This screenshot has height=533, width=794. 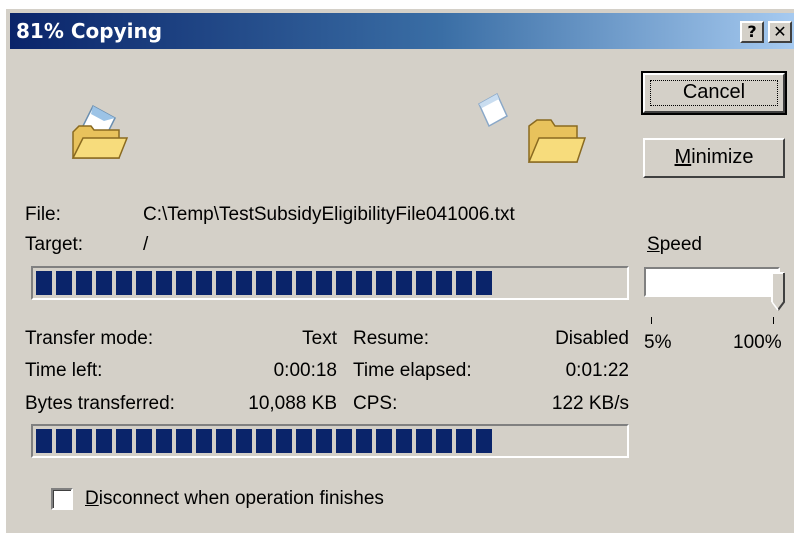 I want to click on minimize-mnemonic: M, so click(x=683, y=157).